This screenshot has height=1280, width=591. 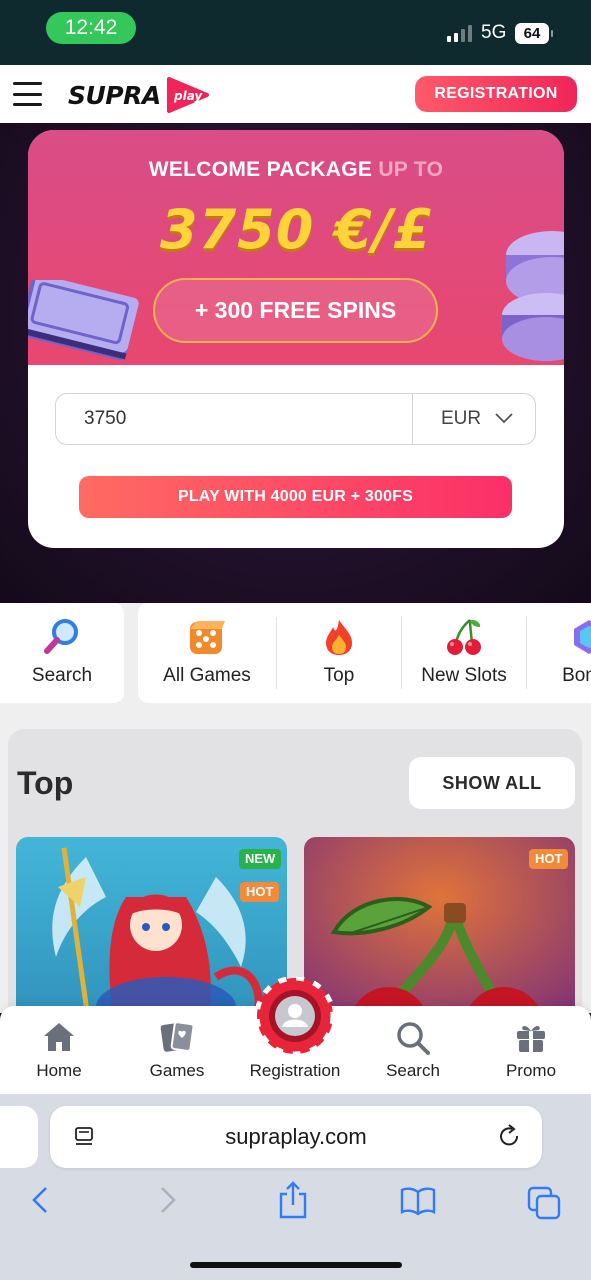 I want to click on cellular-signal-icon, so click(x=459, y=33).